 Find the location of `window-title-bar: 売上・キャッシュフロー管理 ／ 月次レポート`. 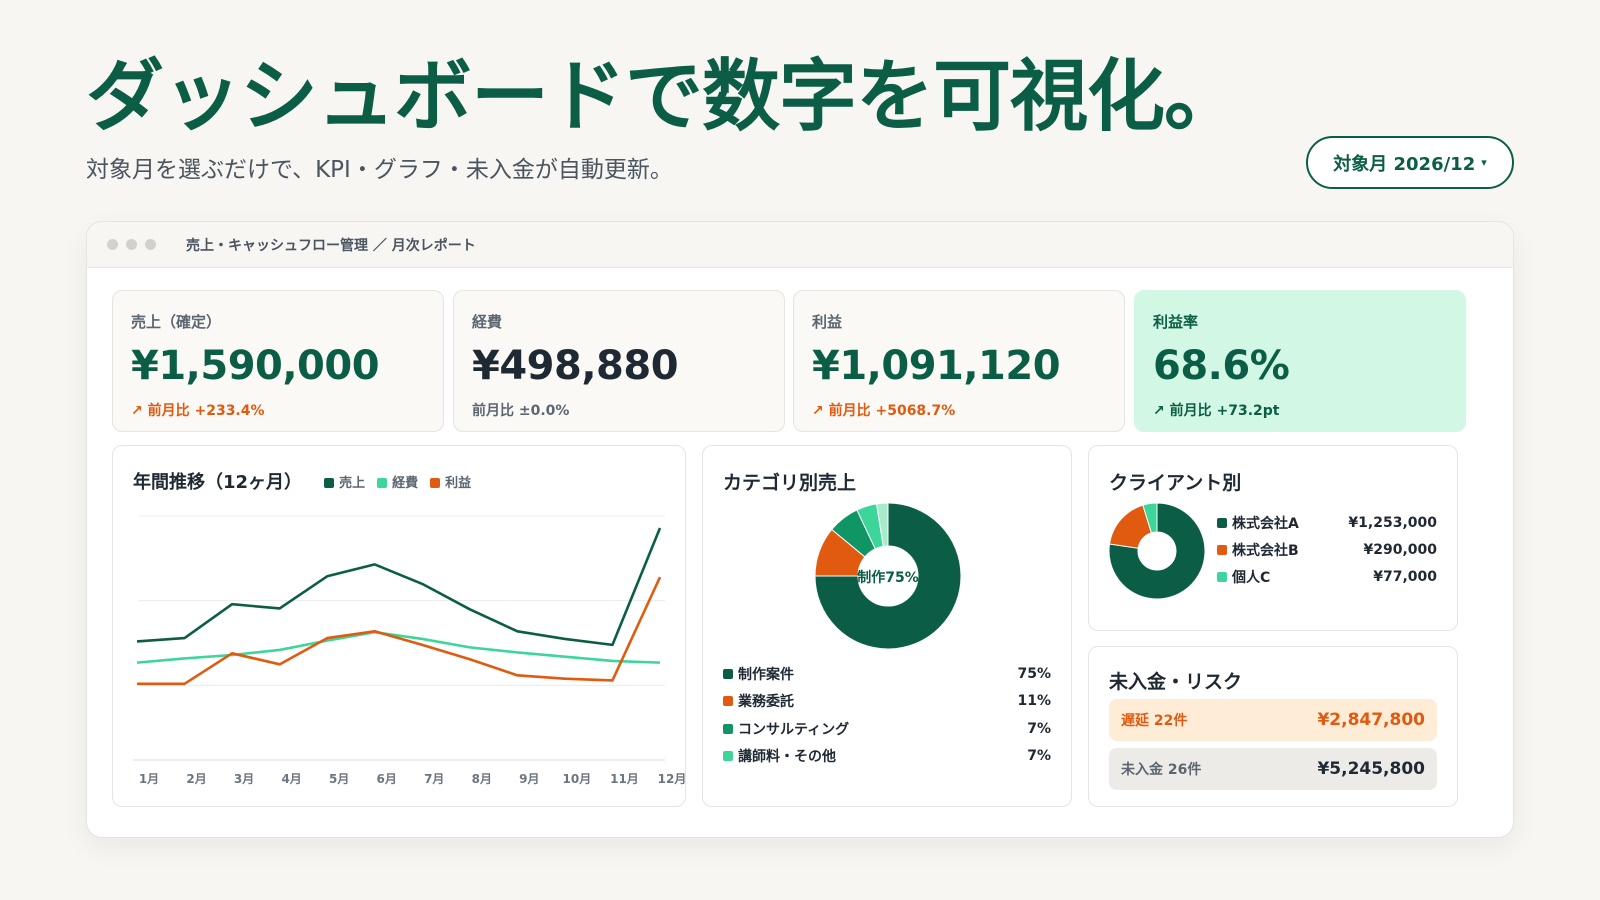

window-title-bar: 売上・キャッシュフロー管理 ／ 月次レポート is located at coordinates (800, 245).